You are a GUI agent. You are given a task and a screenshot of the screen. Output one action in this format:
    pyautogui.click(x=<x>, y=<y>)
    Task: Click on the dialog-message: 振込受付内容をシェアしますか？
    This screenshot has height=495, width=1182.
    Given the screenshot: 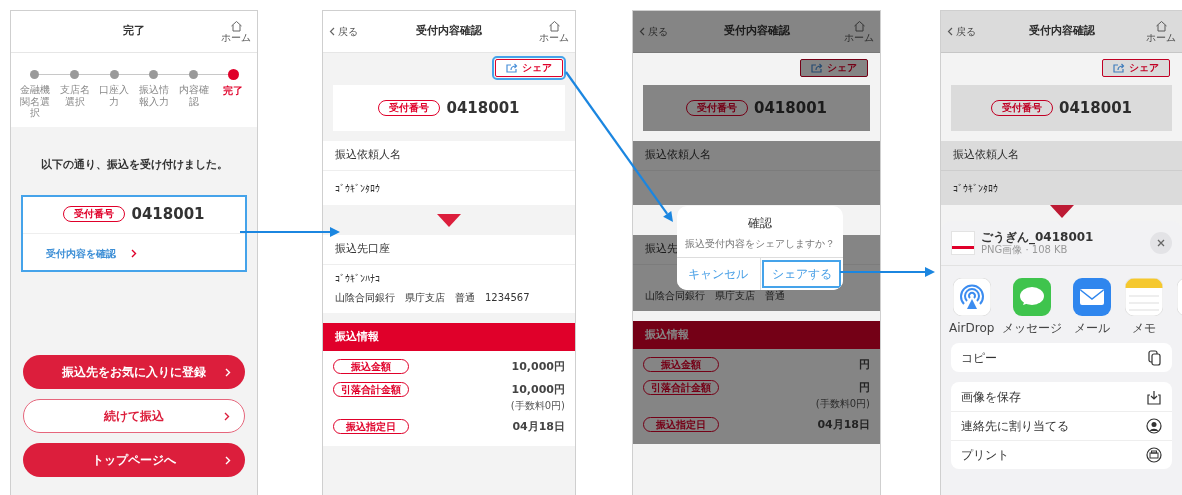 What is the action you would take?
    pyautogui.click(x=760, y=244)
    